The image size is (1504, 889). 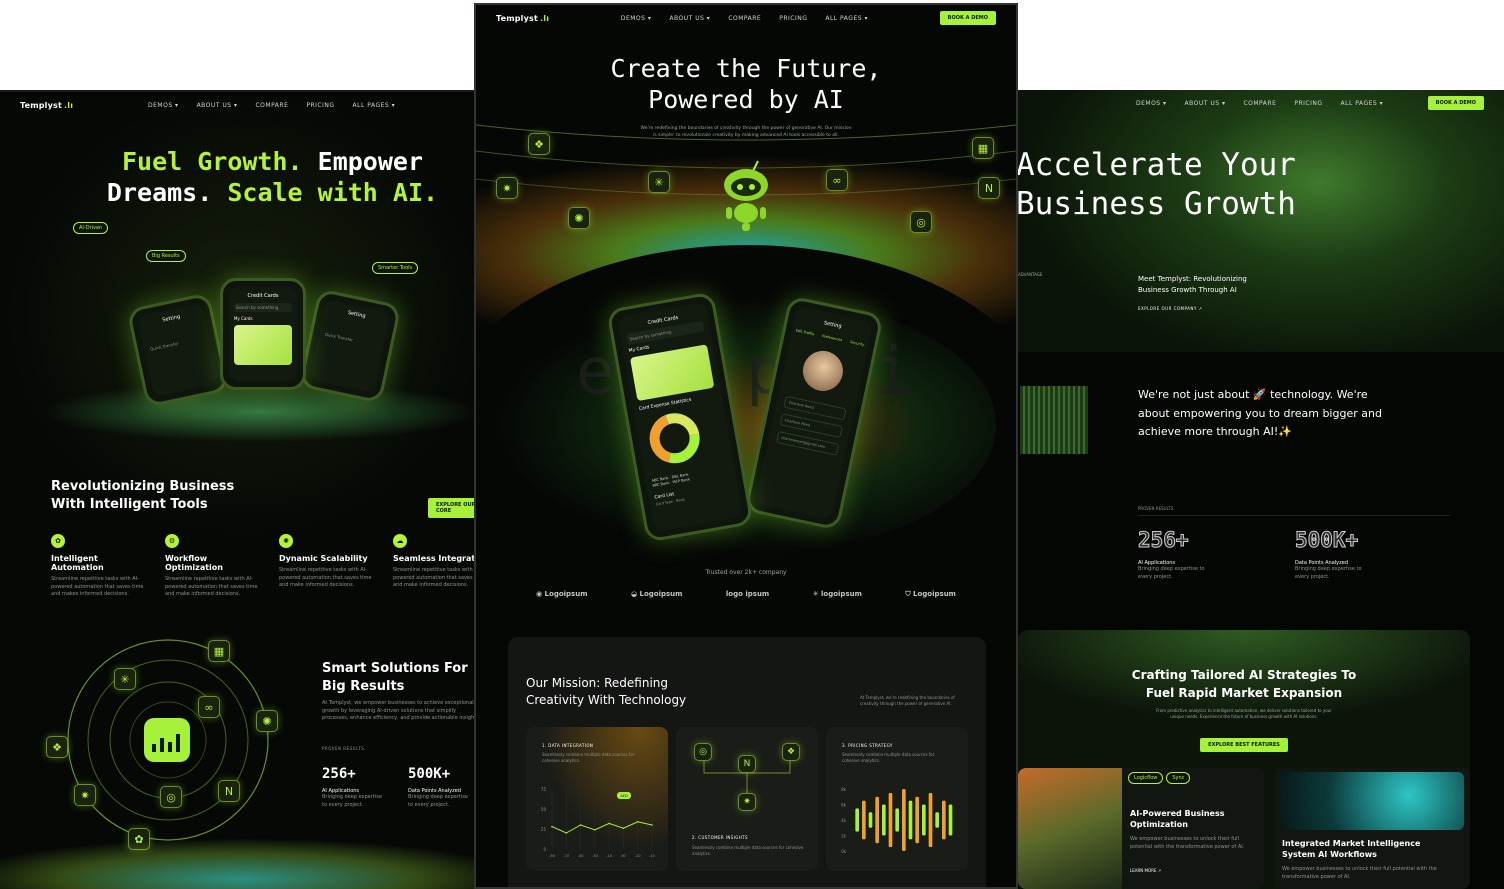 I want to click on center-ring-icon: ◎, so click(x=921, y=222).